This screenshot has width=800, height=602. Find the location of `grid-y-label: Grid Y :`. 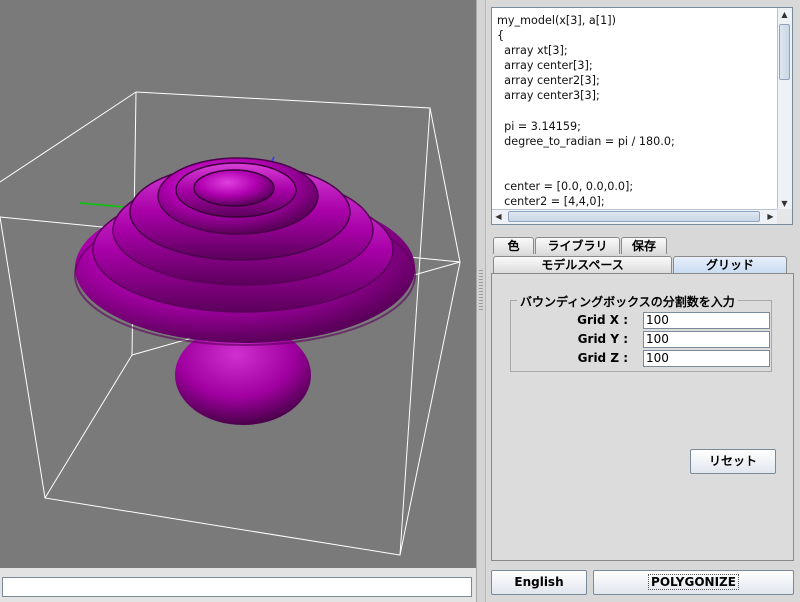

grid-y-label: Grid Y : is located at coordinates (602, 339).